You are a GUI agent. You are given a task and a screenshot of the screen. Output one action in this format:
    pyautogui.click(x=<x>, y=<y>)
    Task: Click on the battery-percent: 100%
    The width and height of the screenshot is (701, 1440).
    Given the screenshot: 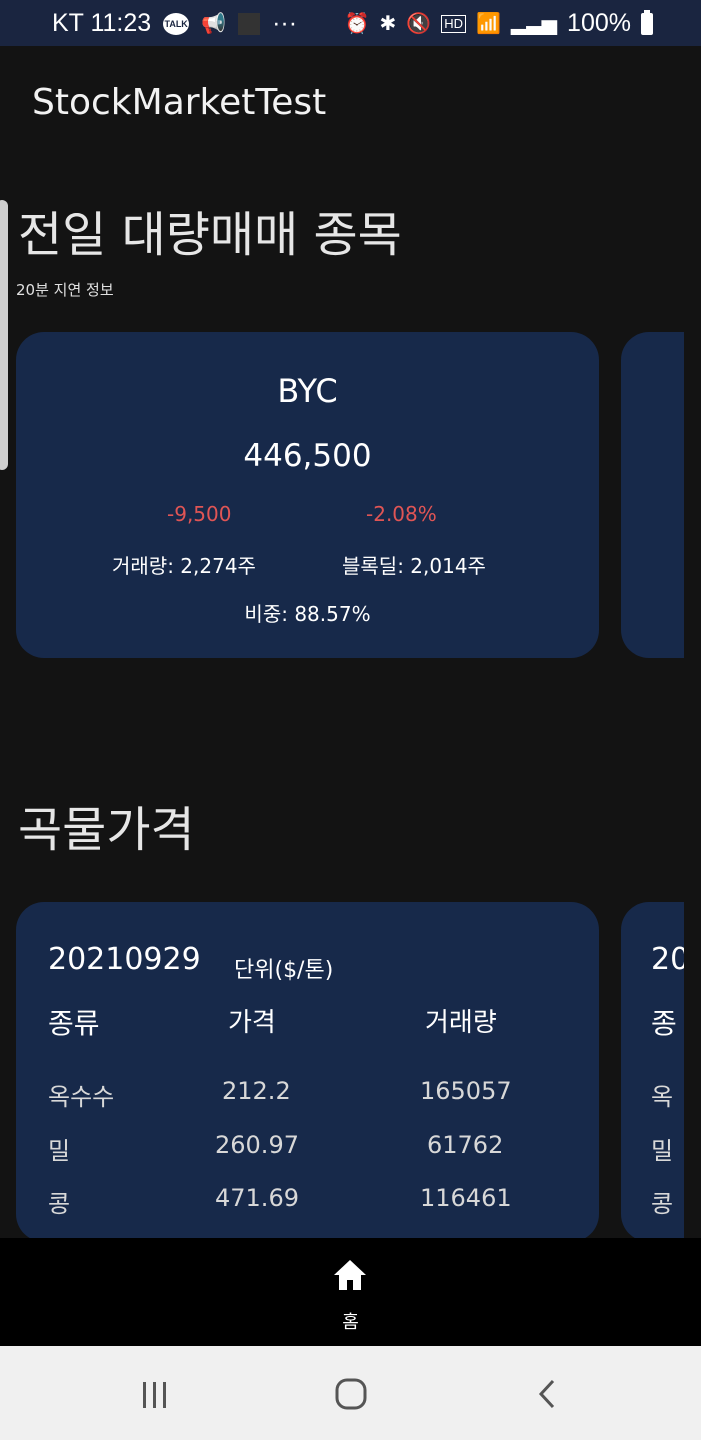 What is the action you would take?
    pyautogui.click(x=599, y=23)
    